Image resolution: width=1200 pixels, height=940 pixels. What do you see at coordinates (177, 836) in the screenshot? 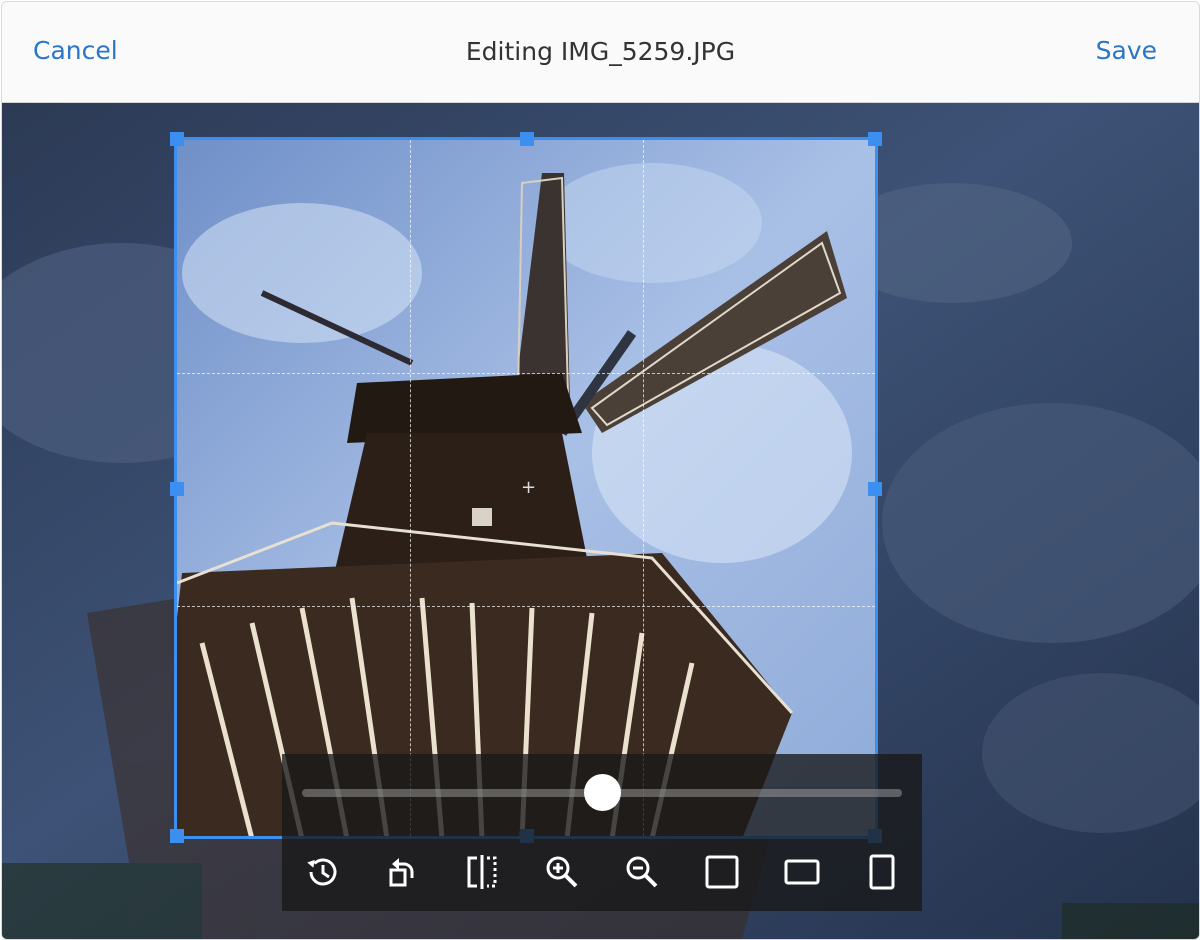
I see `crop-handle-bottom-left` at bounding box center [177, 836].